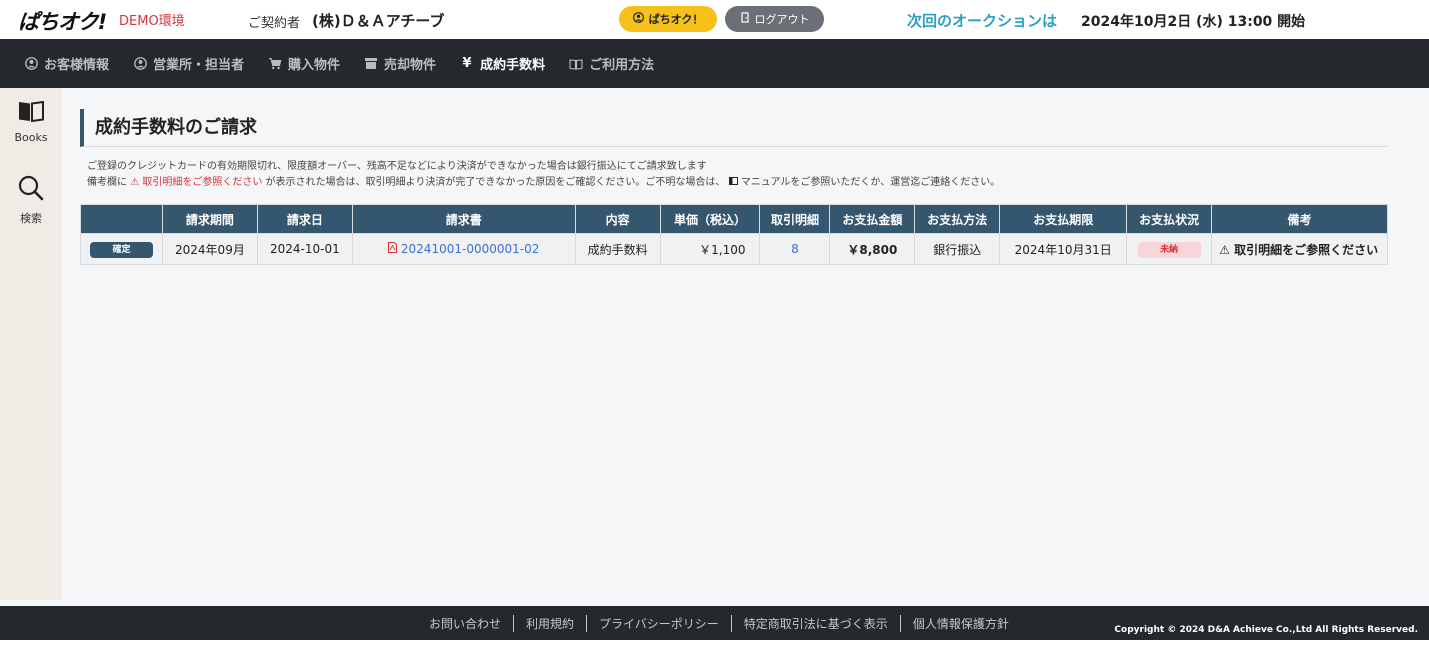 The width and height of the screenshot is (1429, 647). Describe the element at coordinates (551, 623) in the screenshot. I see `footer-link-terms: 利用規約` at that location.